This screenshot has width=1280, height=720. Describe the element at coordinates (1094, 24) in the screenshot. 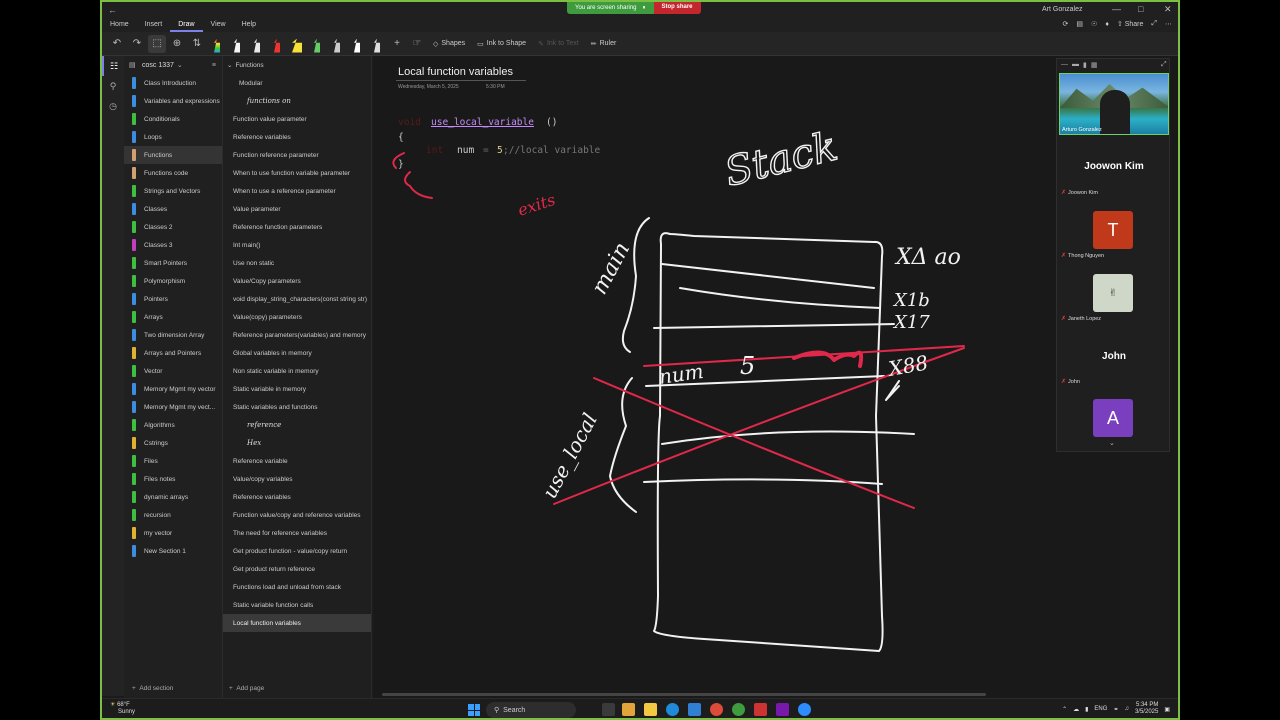

I see `lightbulb-icon: ☉` at that location.